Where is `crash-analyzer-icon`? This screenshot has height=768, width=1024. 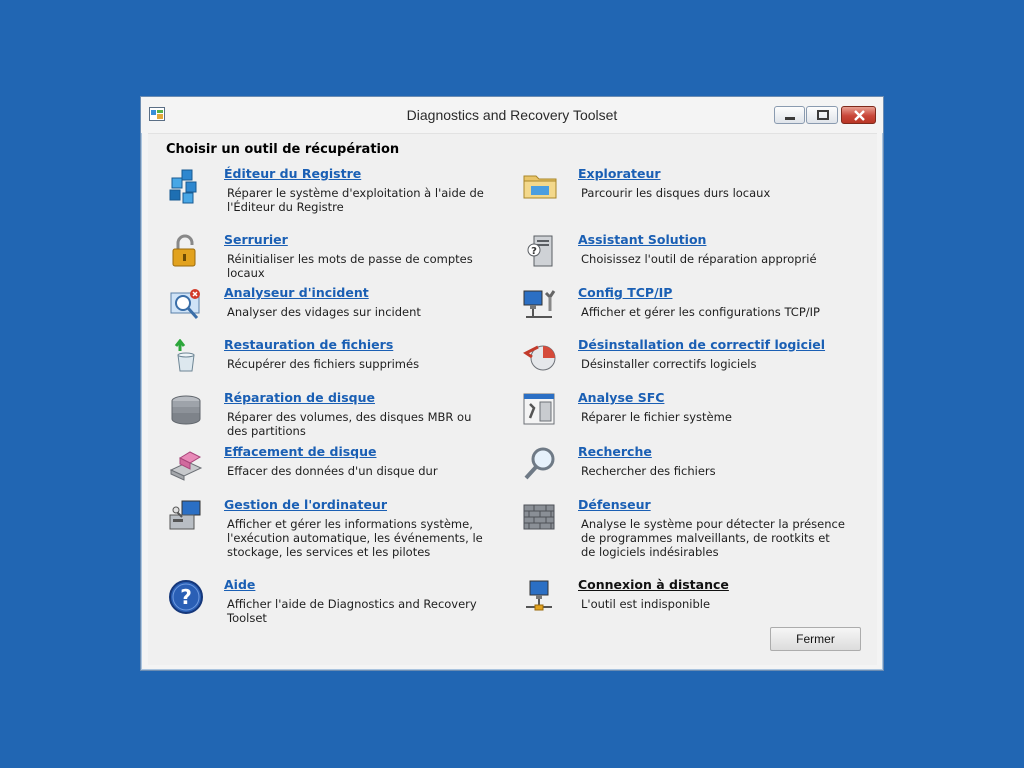
crash-analyzer-icon is located at coordinates (185, 304).